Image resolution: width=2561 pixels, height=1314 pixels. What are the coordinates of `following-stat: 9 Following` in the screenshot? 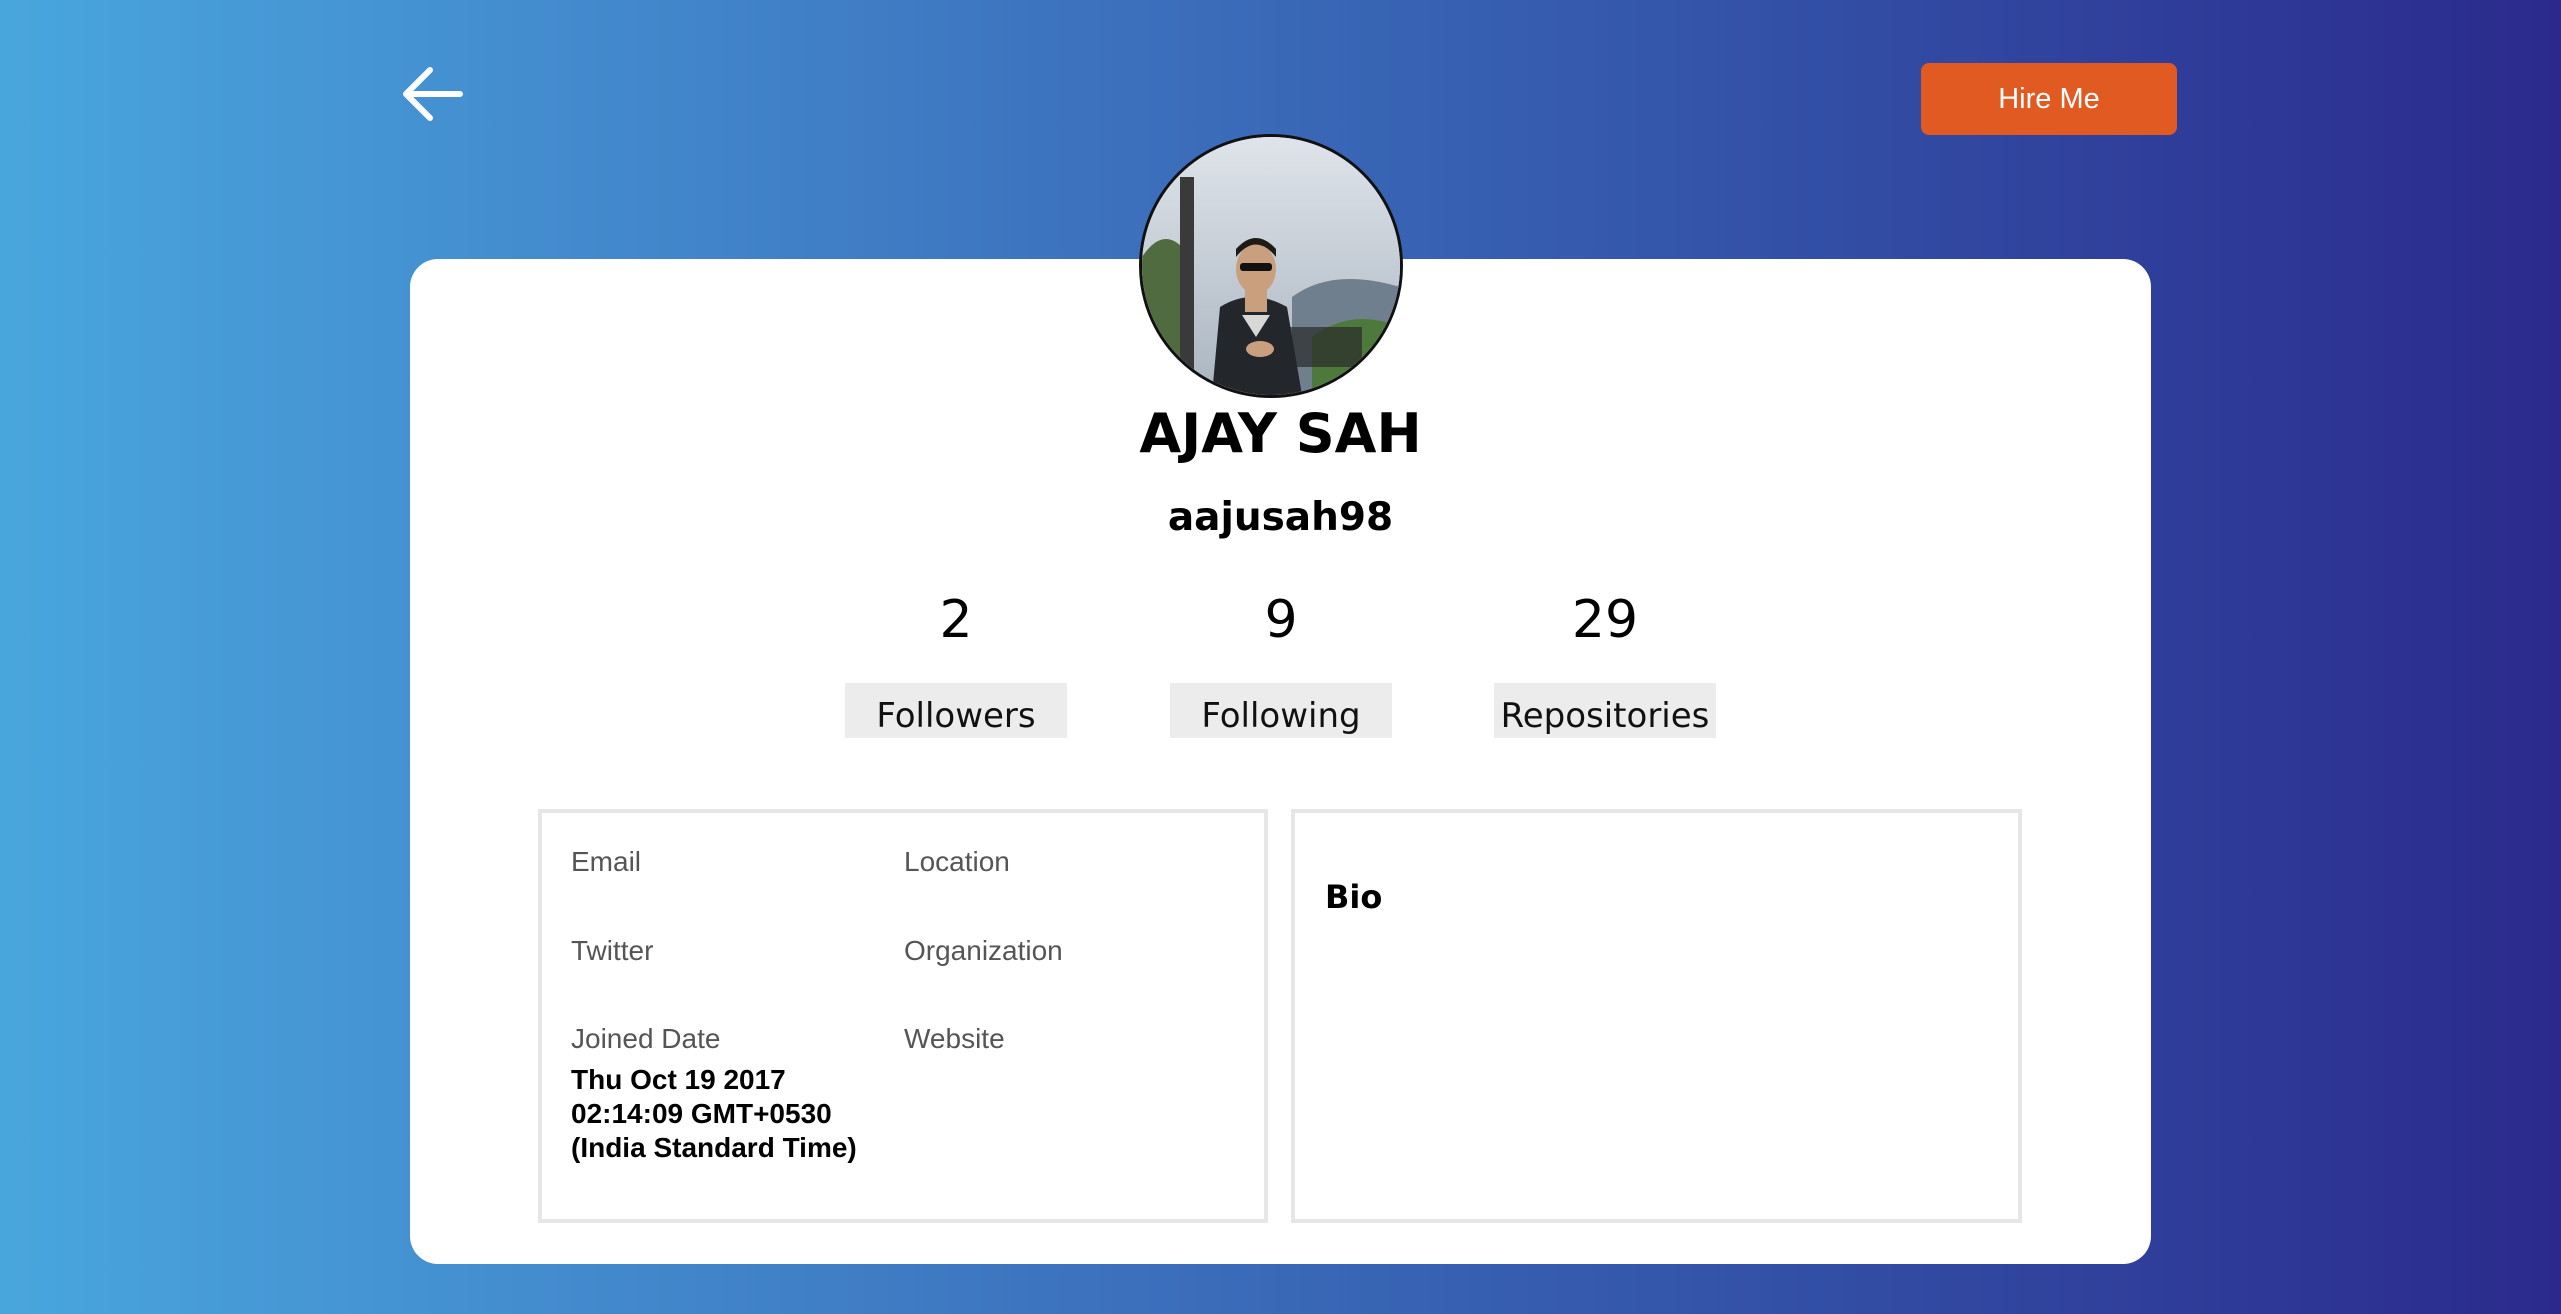 It's located at (1281, 660).